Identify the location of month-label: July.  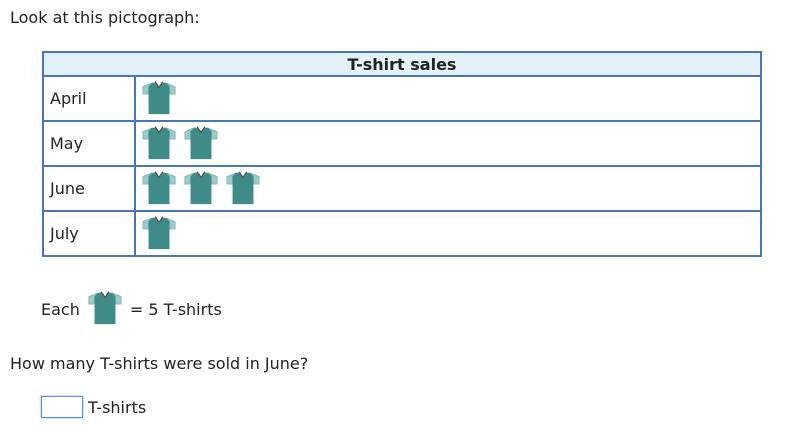
(89, 233).